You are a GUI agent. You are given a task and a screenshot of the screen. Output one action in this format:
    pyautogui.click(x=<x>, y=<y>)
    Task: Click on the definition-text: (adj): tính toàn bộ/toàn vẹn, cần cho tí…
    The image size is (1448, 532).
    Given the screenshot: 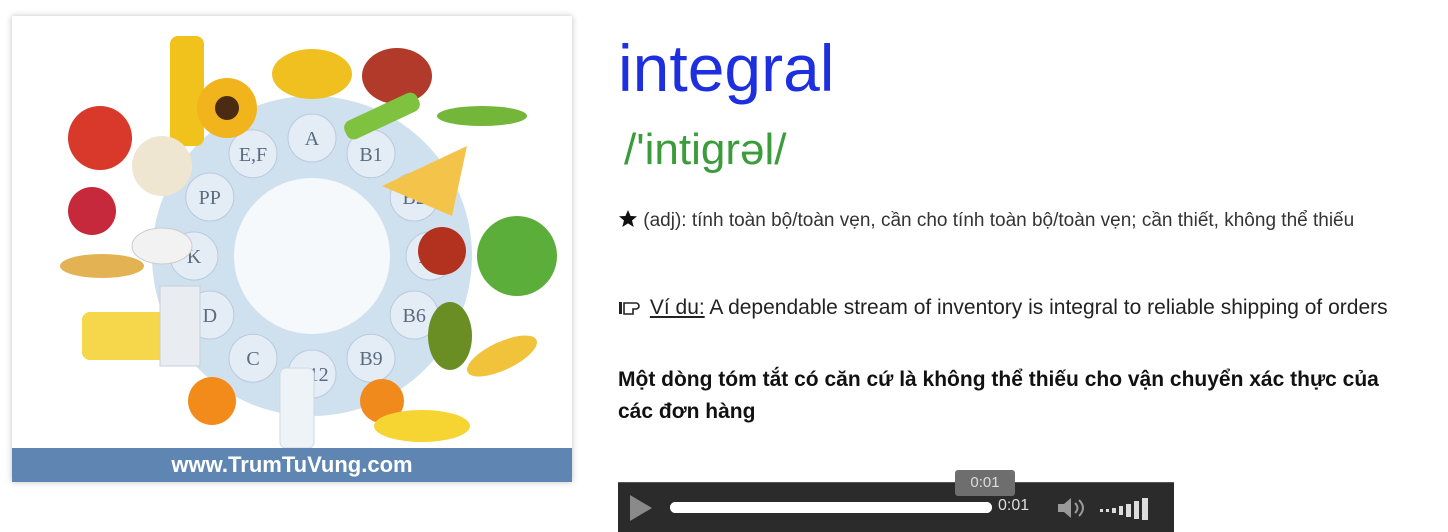 What is the action you would take?
    pyautogui.click(x=999, y=220)
    